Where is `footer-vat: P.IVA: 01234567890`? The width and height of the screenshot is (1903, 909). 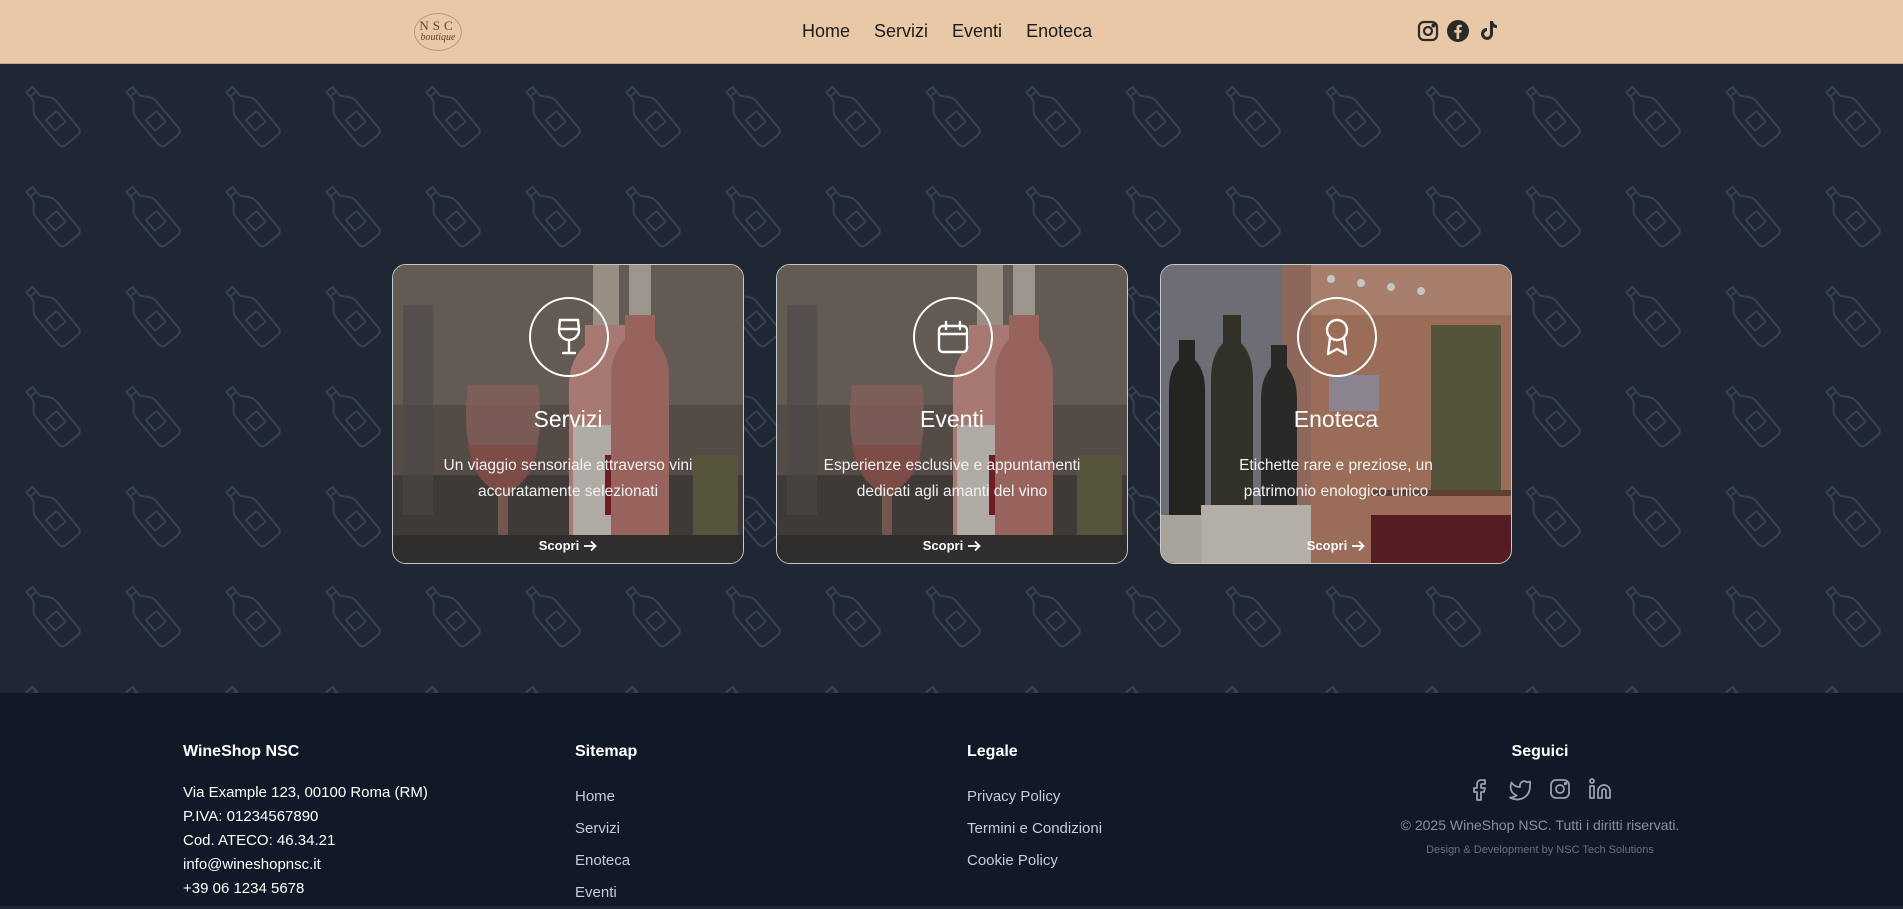
footer-vat: P.IVA: 01234567890 is located at coordinates (251, 816).